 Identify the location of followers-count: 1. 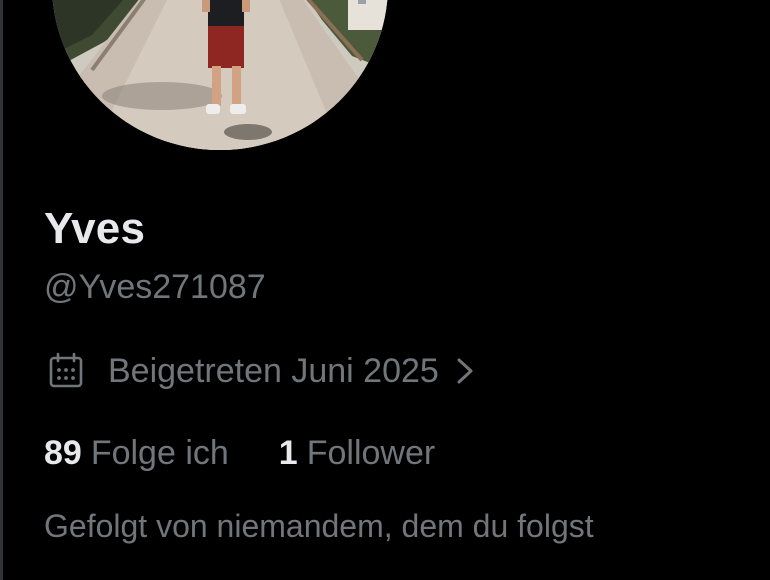
(288, 453).